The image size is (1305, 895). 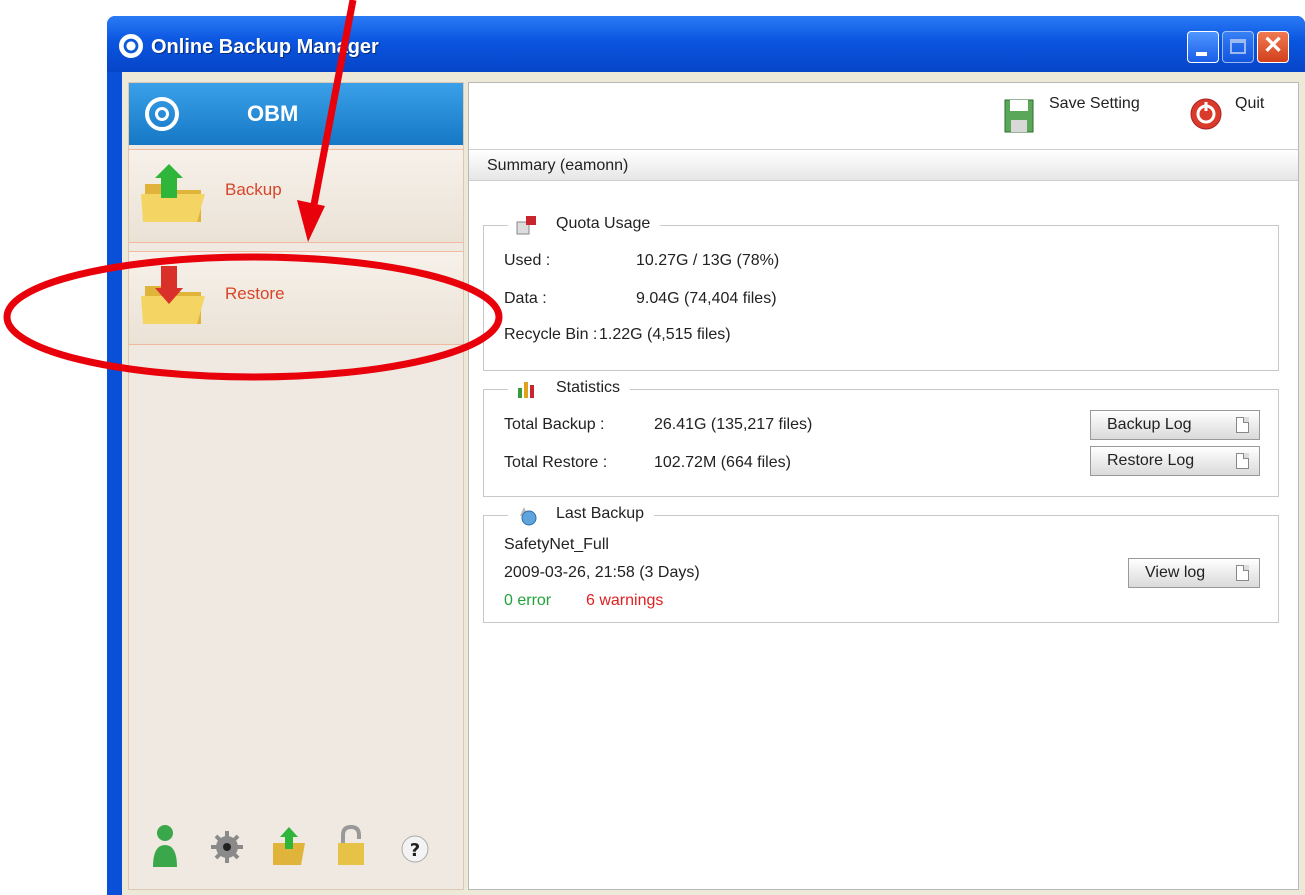 I want to click on bar-chart-icon, so click(x=526, y=390).